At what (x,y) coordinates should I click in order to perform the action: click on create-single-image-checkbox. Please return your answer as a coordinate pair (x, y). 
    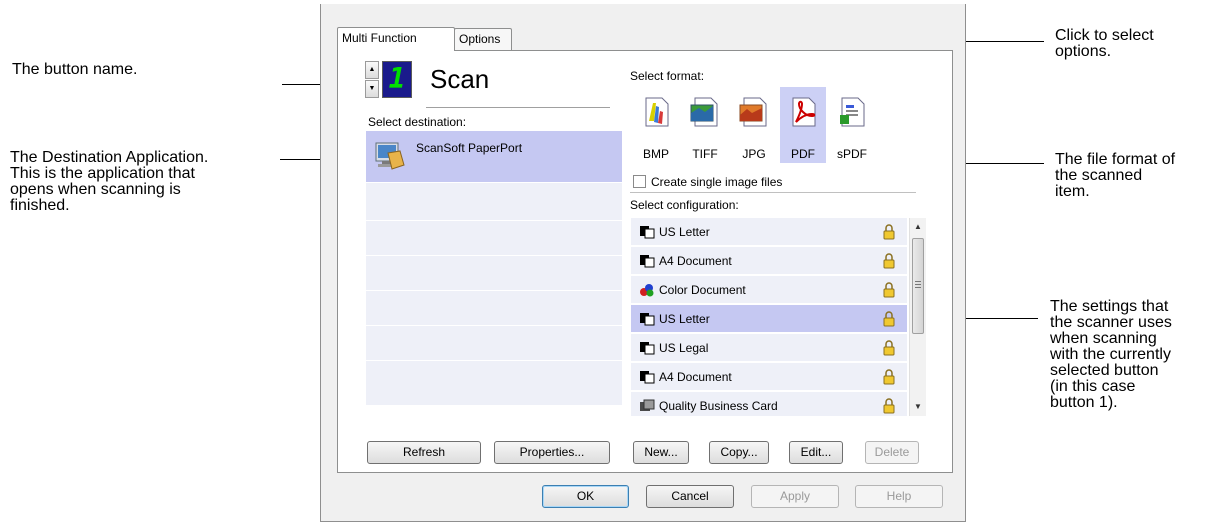
    Looking at the image, I should click on (639, 181).